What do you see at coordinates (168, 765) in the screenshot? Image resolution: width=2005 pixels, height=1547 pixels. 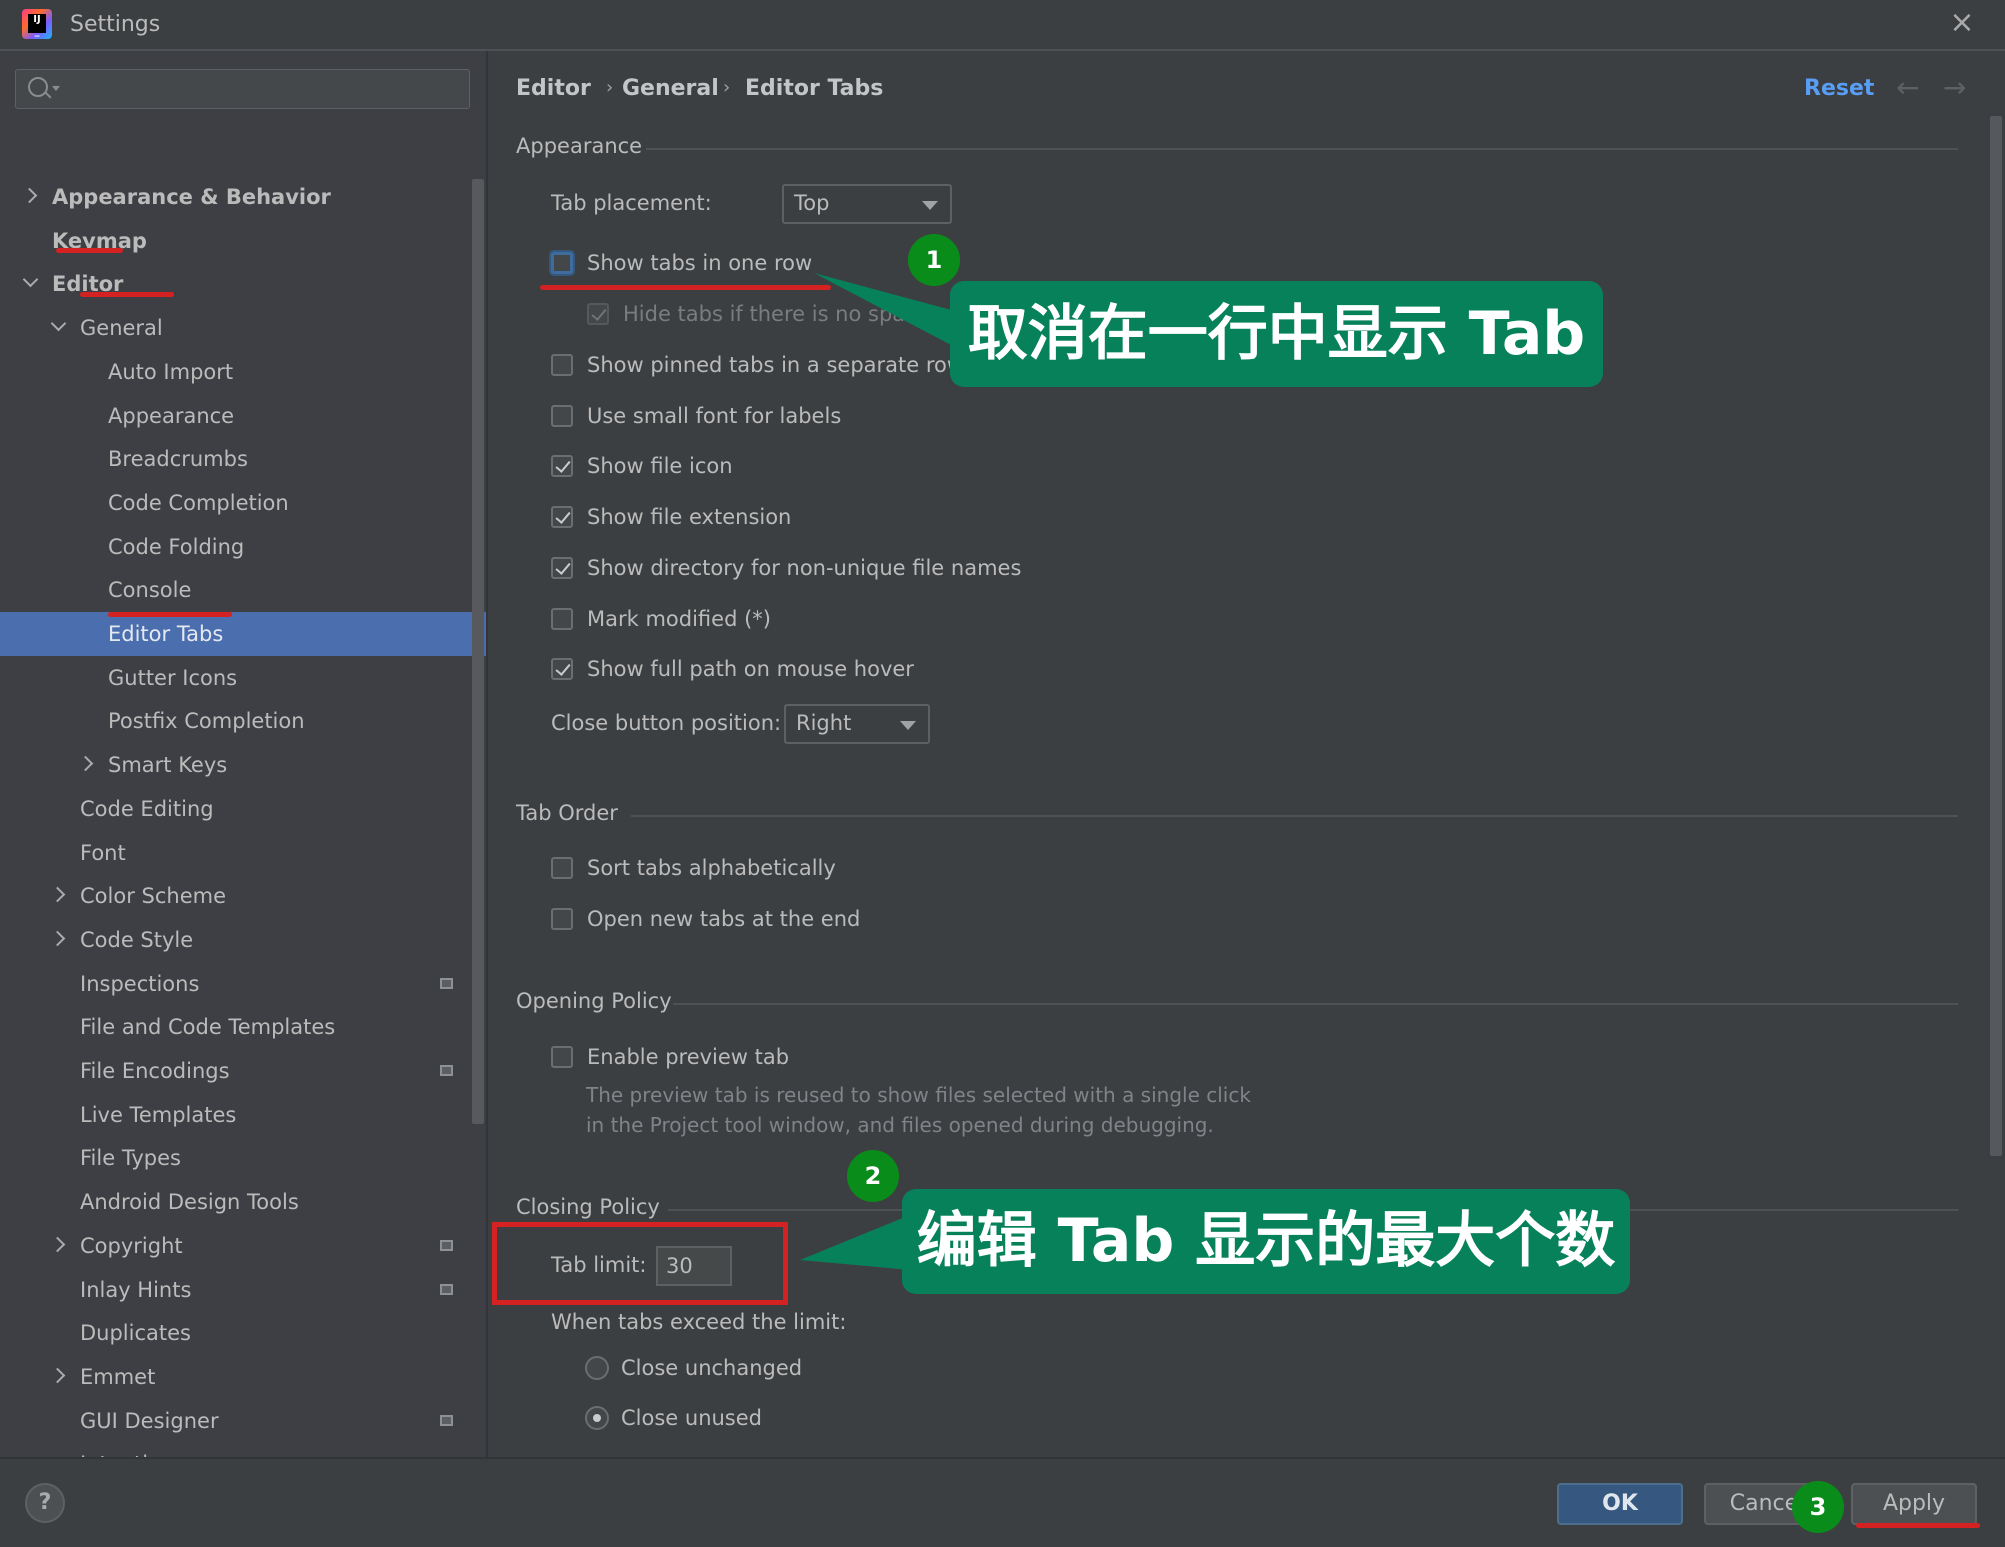 I see `sidebar-item-label: Smart Keys` at bounding box center [168, 765].